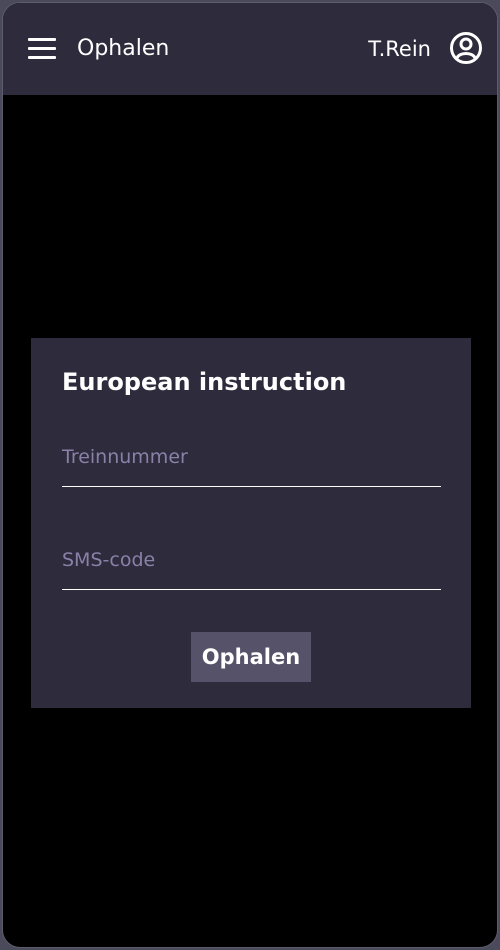 The width and height of the screenshot is (500, 950). Describe the element at coordinates (250, 49) in the screenshot. I see `top-app-bar: Ophalen T.Rein` at that location.